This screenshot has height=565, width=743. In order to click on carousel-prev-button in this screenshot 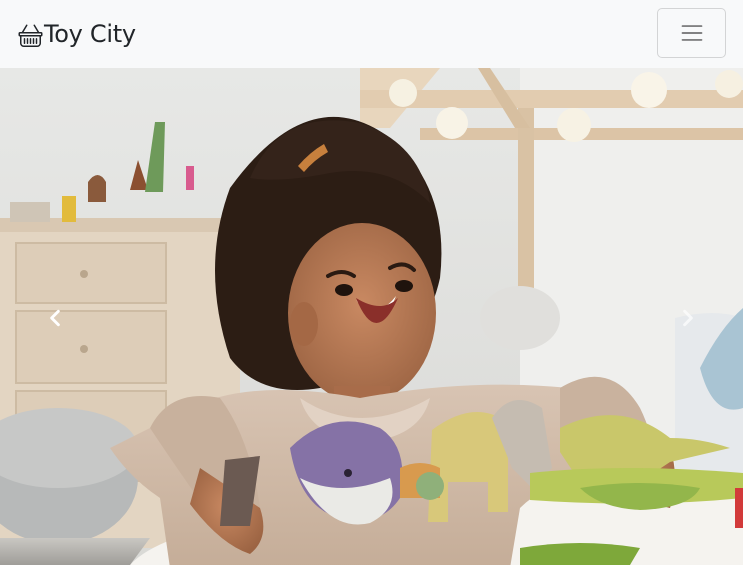, I will do `click(55, 316)`.